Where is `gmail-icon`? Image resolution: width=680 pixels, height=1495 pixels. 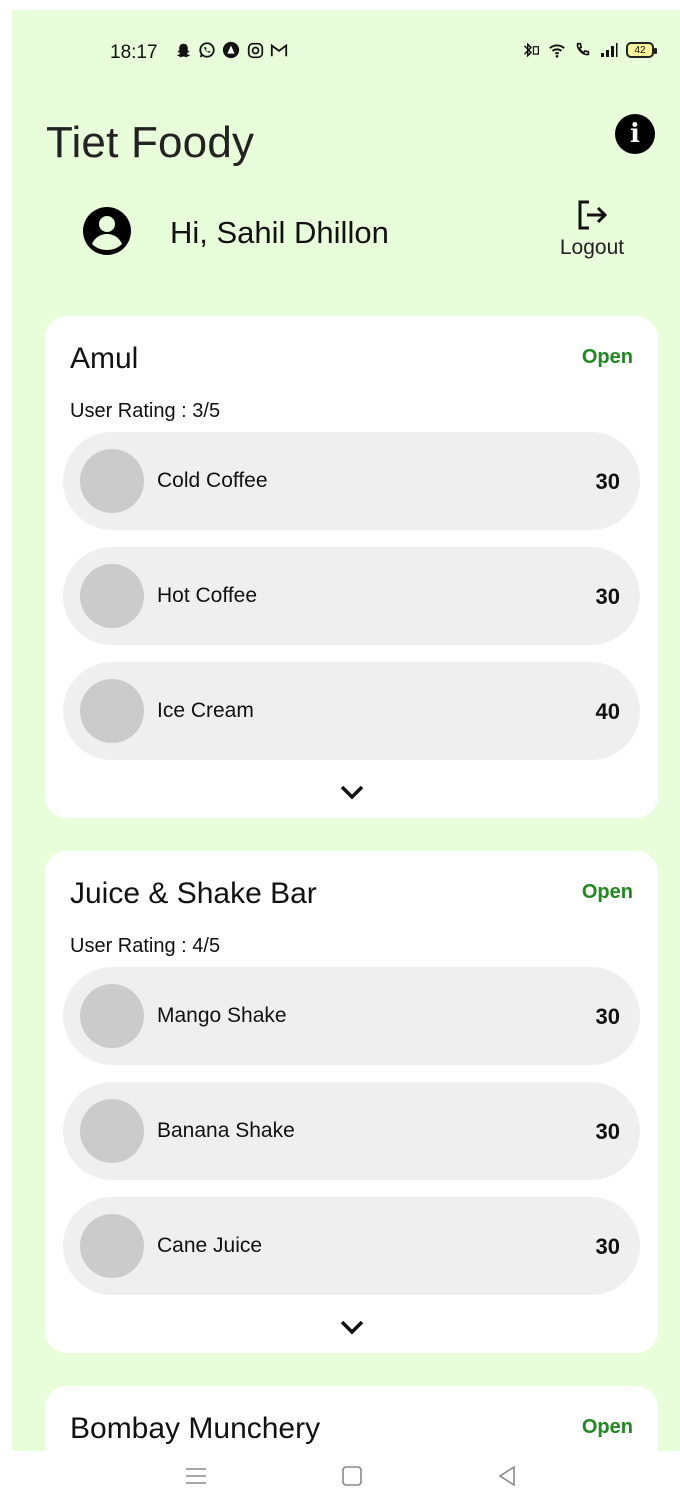 gmail-icon is located at coordinates (279, 50).